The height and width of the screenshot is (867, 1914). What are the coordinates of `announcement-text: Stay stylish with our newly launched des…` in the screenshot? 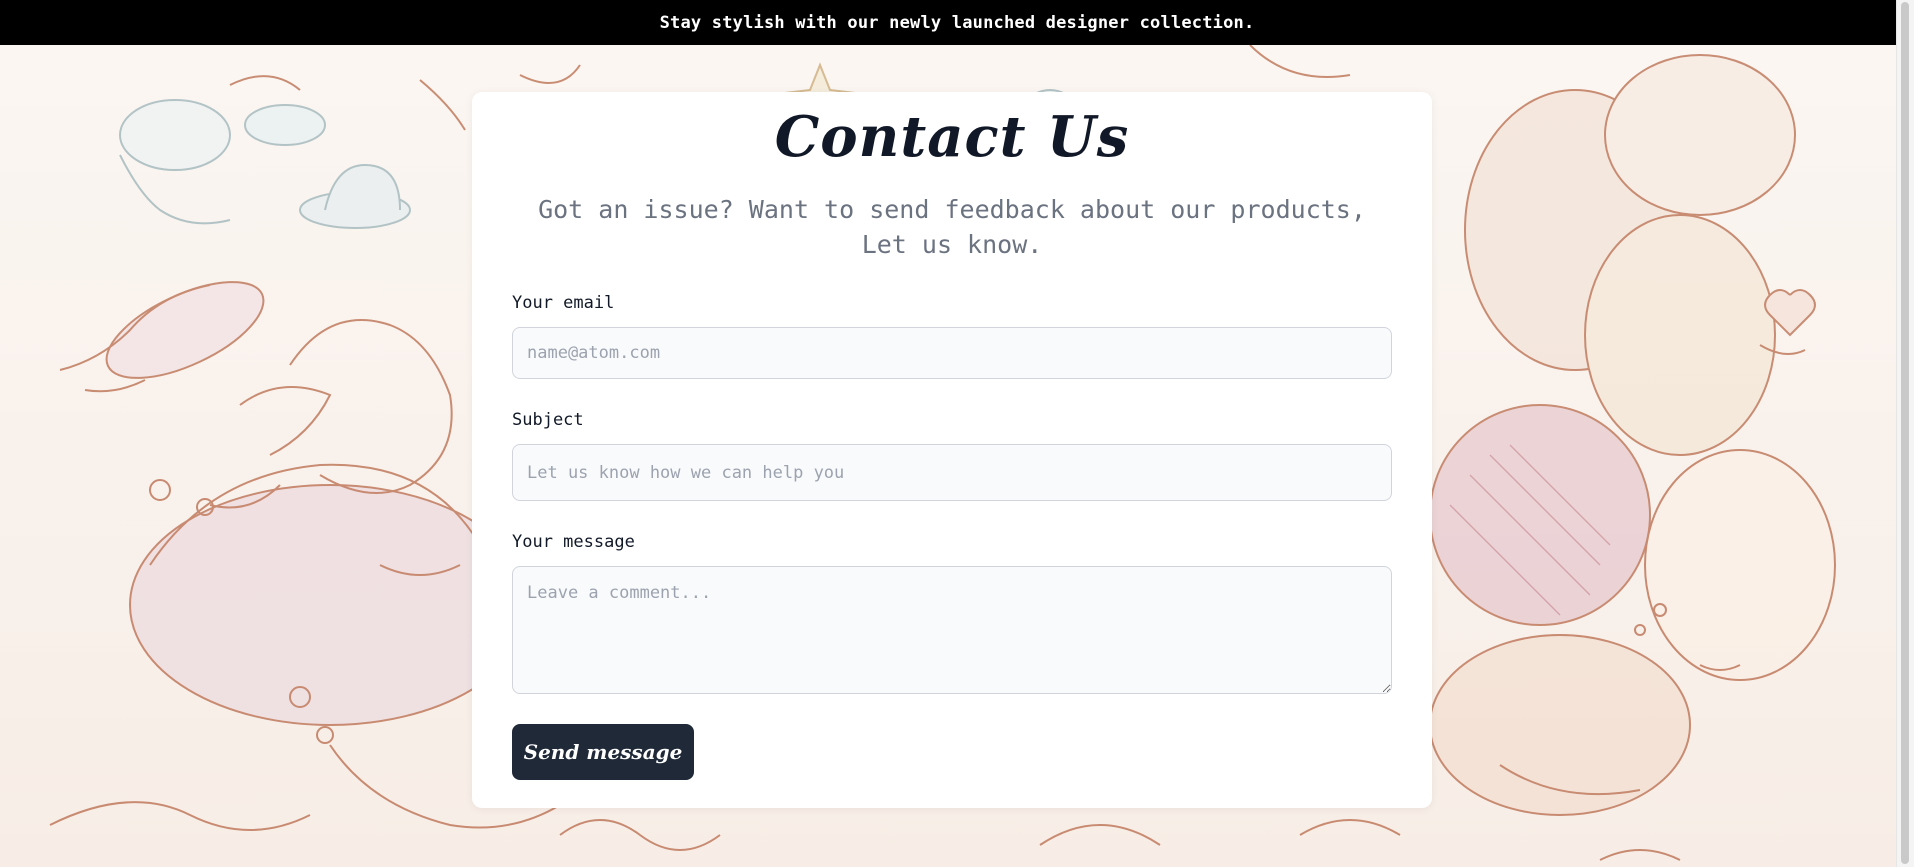 It's located at (957, 22).